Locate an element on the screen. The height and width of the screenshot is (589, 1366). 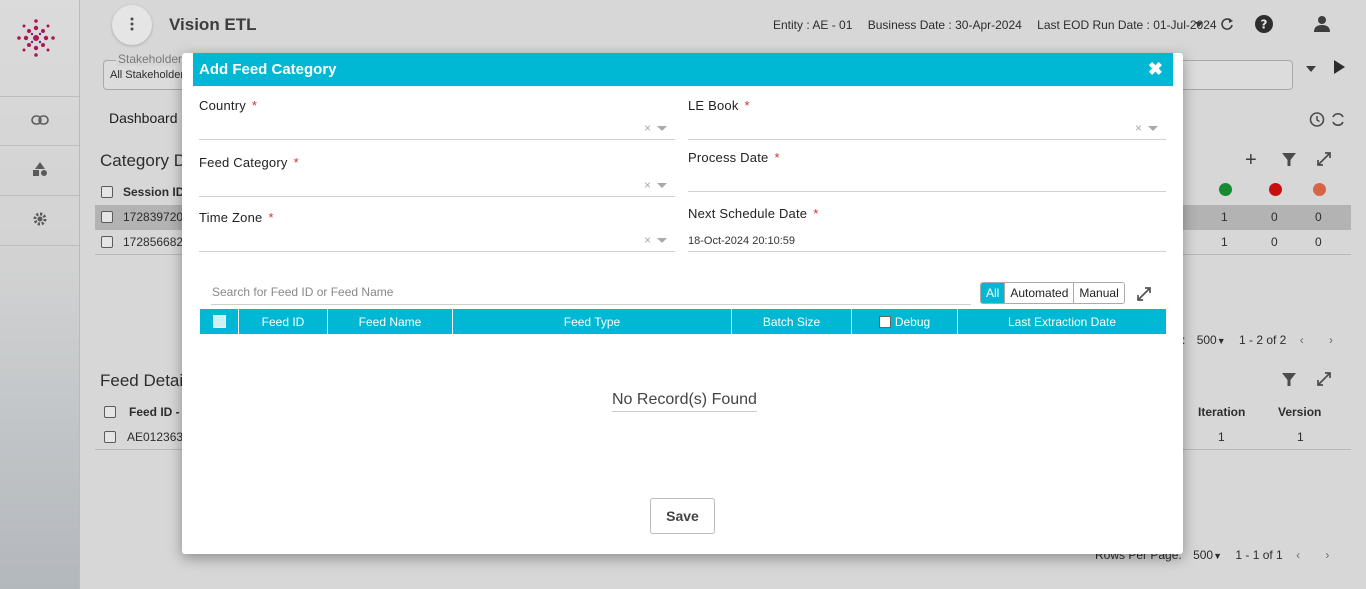
dialog-header: Add Feed Category ✖ is located at coordinates (683, 69).